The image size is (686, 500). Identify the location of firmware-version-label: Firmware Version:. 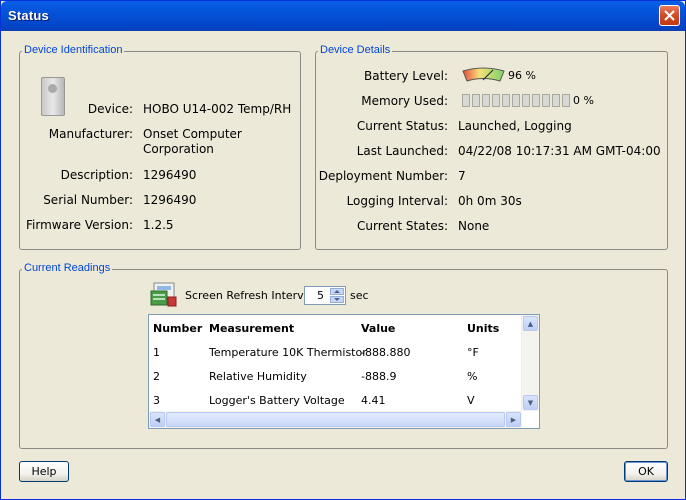
(79, 225).